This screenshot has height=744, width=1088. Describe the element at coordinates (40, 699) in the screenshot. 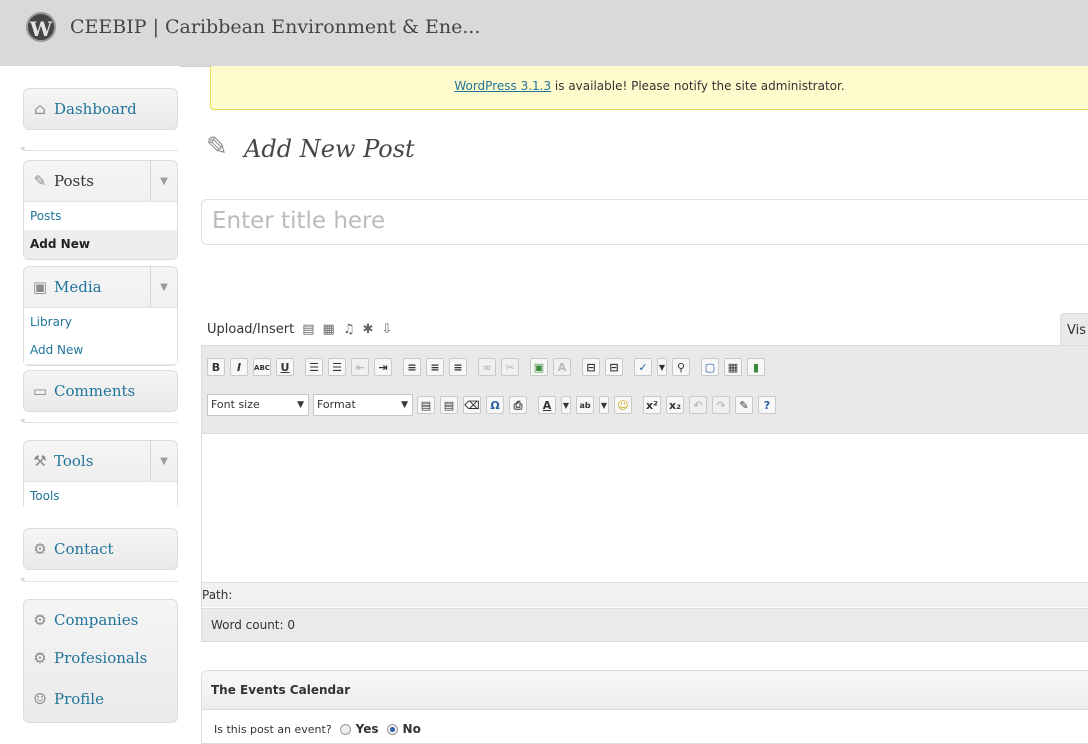

I see `users-icon: ☺` at that location.